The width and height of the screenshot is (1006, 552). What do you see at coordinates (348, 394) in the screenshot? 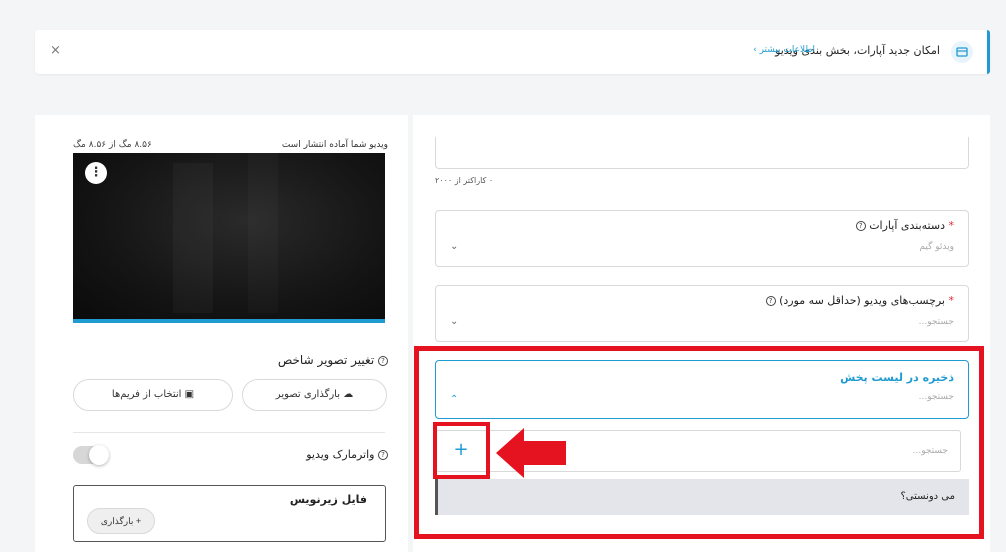
I see `upload-cloud-icon: ☁` at bounding box center [348, 394].